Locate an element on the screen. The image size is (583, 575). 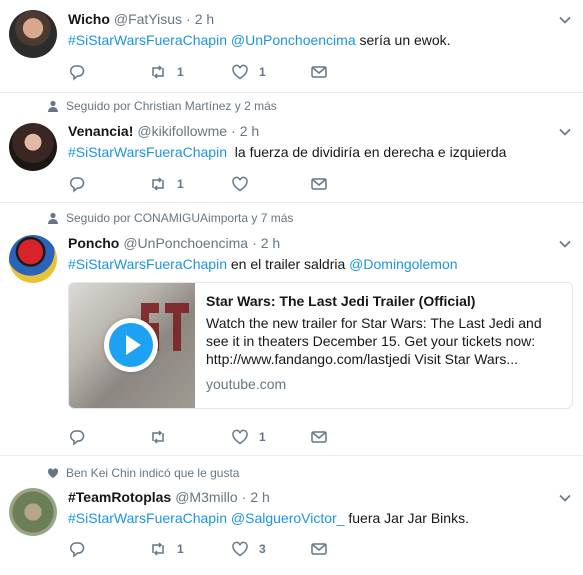
author-handle: @UnPonchoencima is located at coordinates (185, 243).